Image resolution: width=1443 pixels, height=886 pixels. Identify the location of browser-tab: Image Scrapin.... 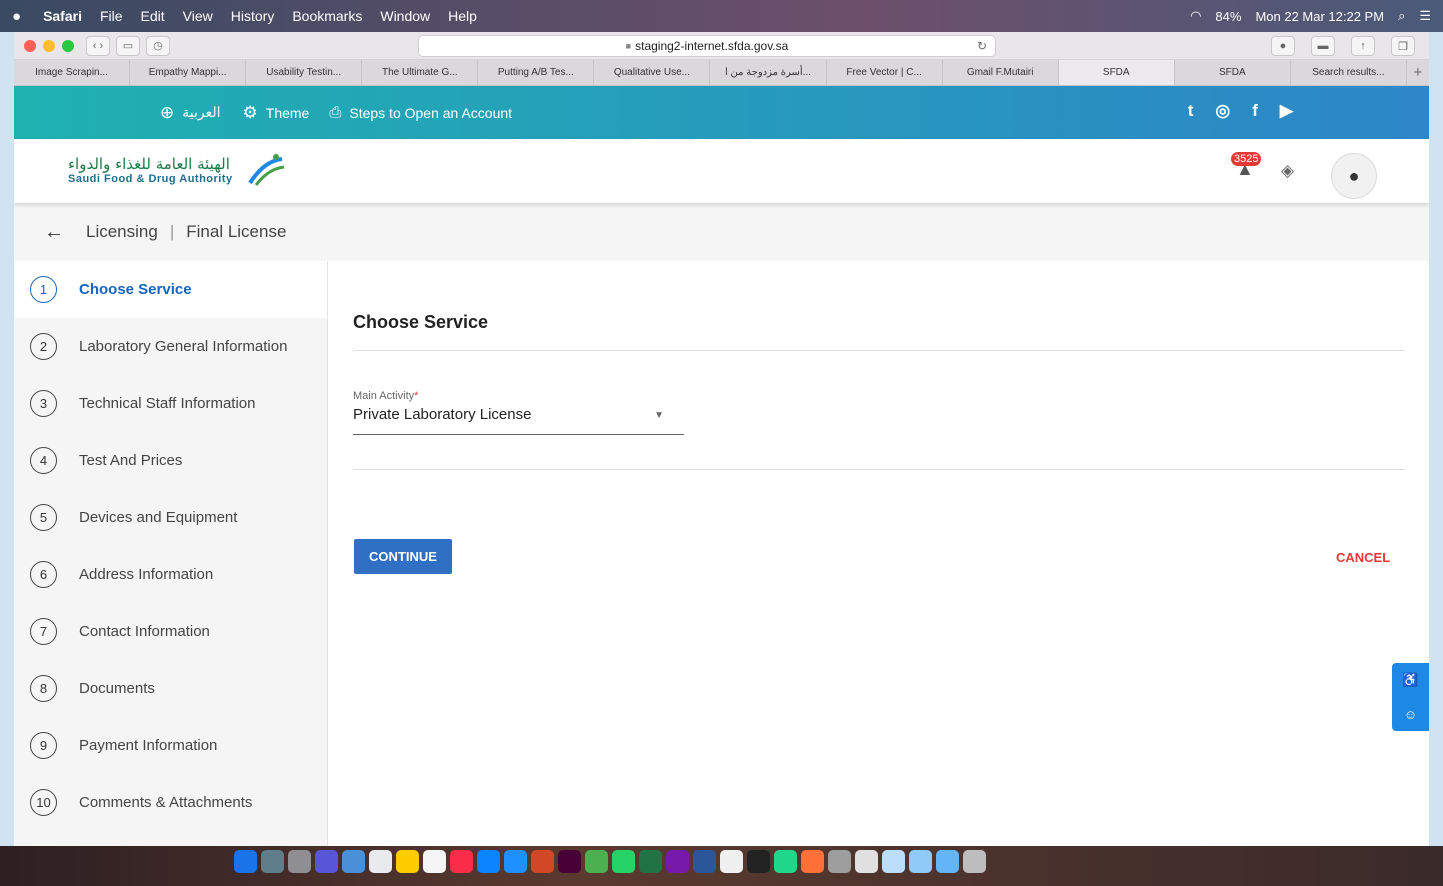
(72, 72).